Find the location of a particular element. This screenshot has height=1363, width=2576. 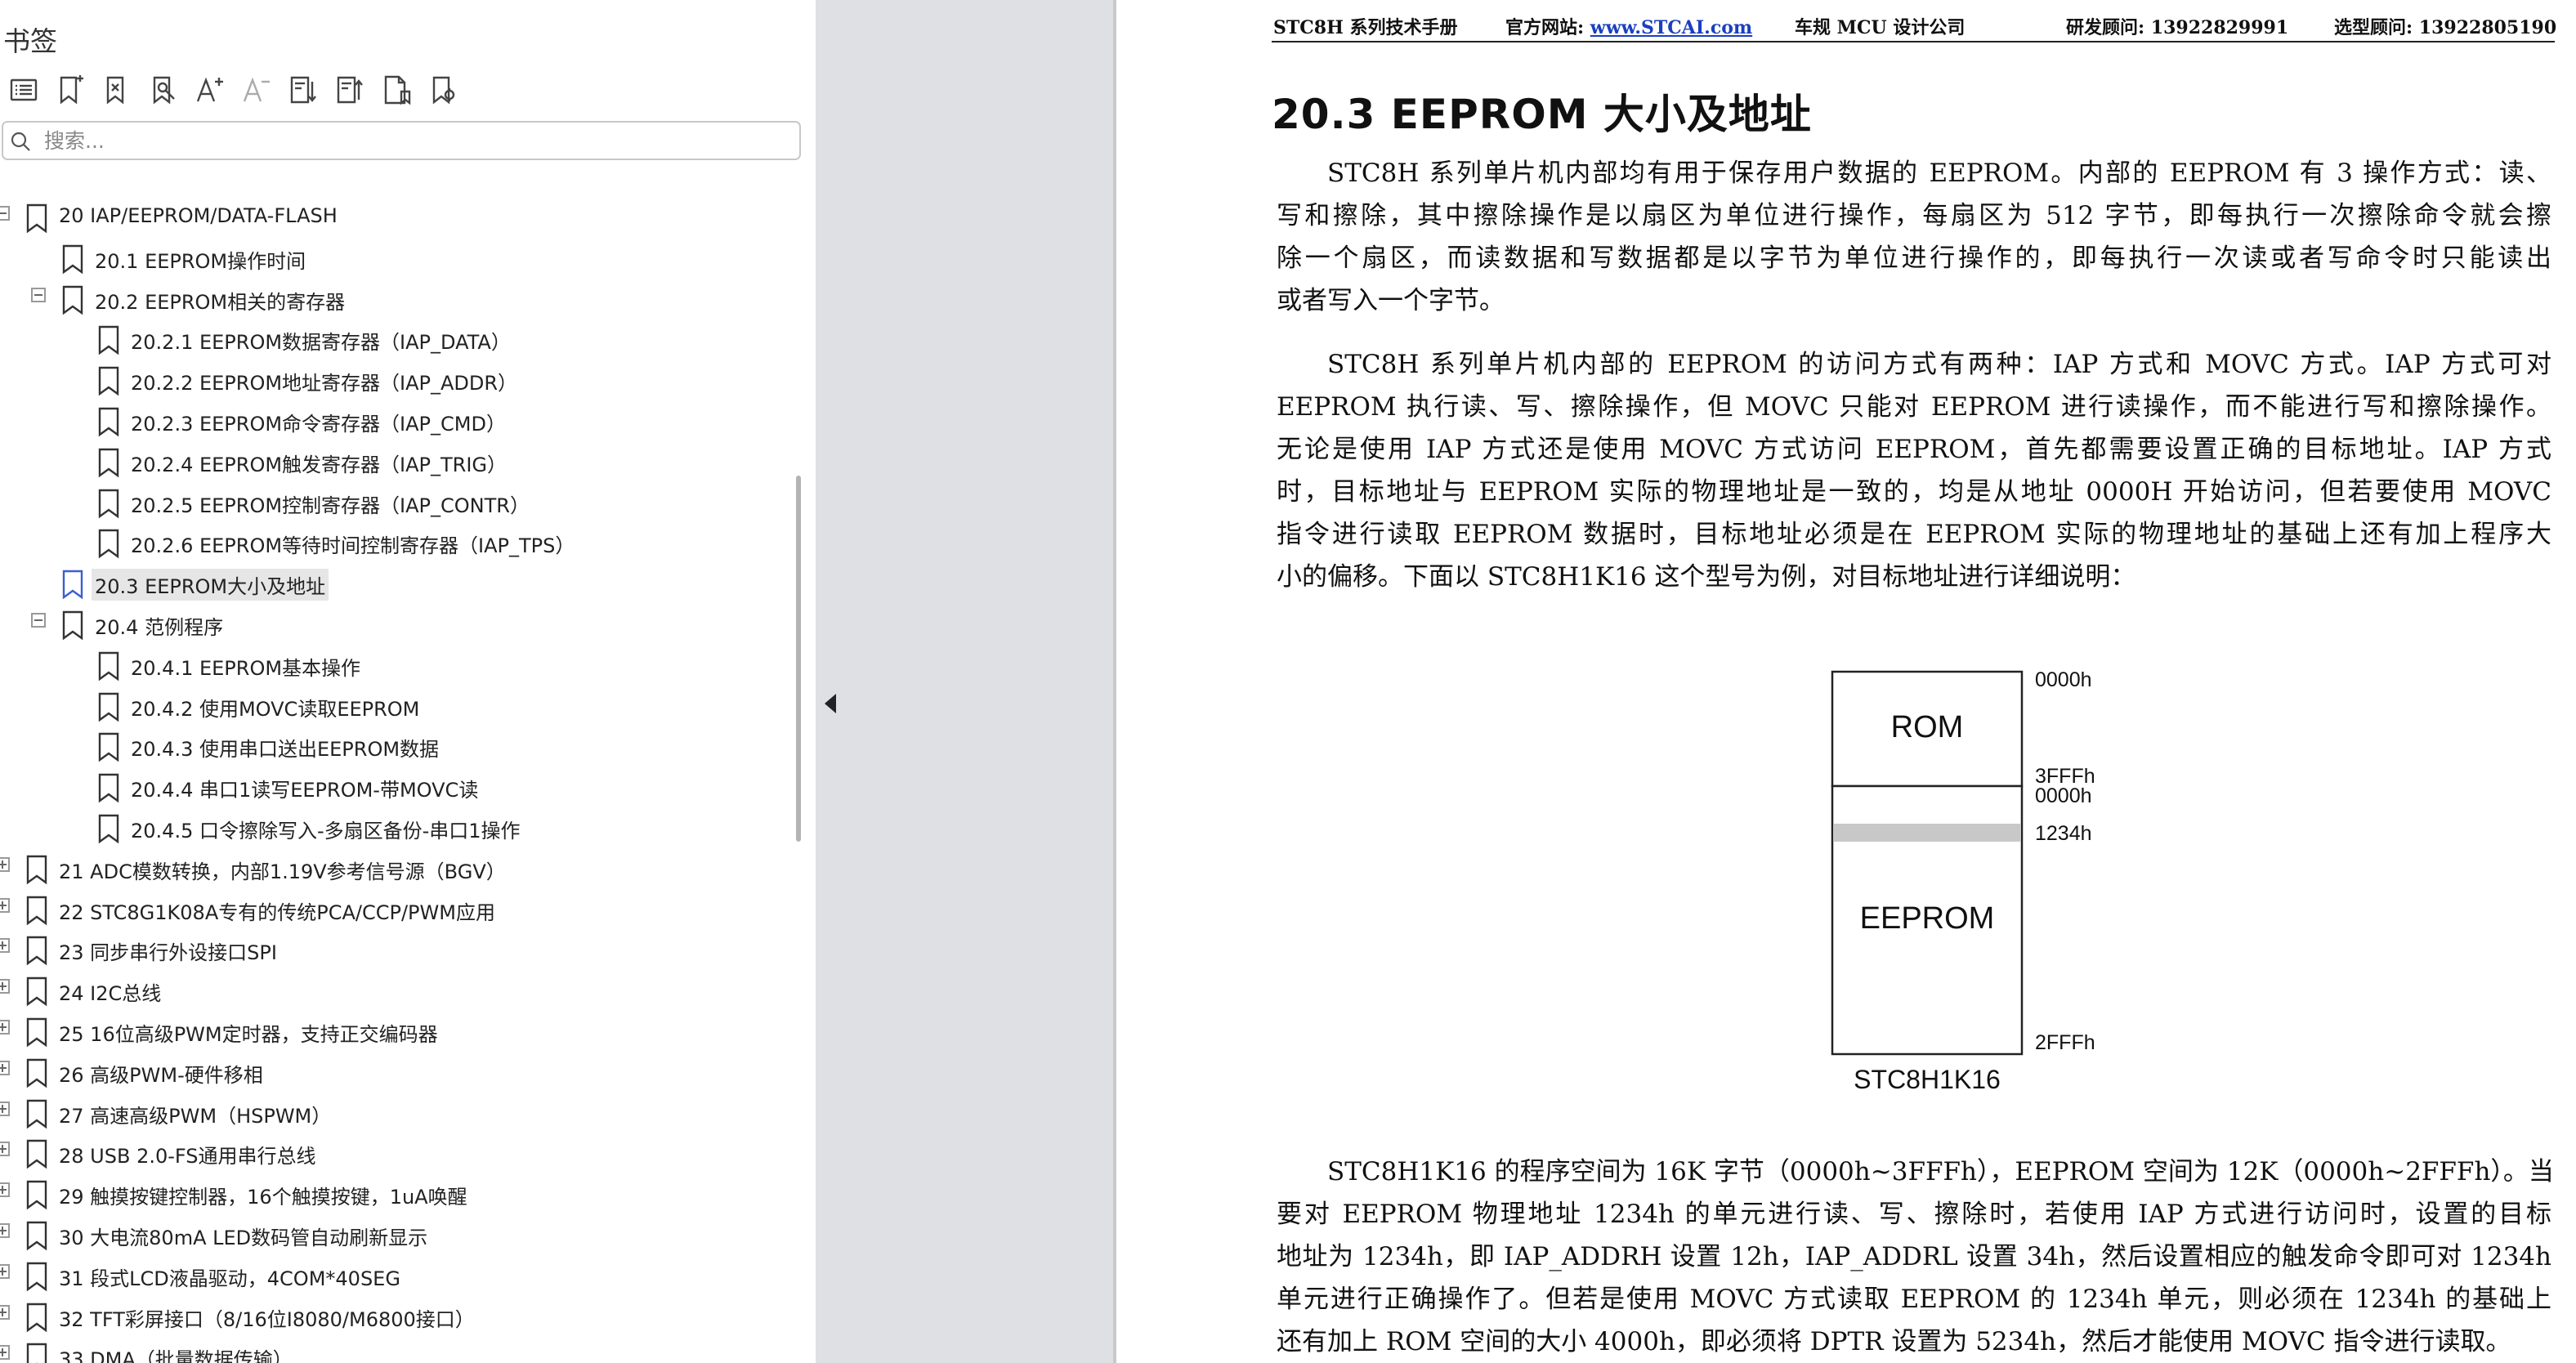

delete-bookmark-icon is located at coordinates (116, 90).